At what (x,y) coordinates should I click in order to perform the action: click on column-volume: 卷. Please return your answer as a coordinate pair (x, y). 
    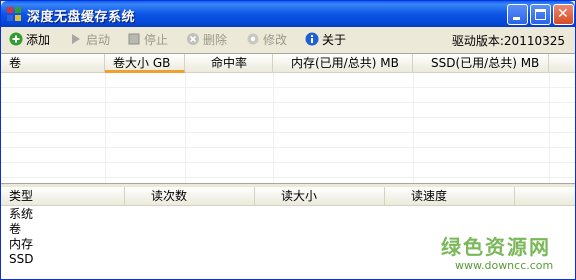
    Looking at the image, I should click on (53, 63).